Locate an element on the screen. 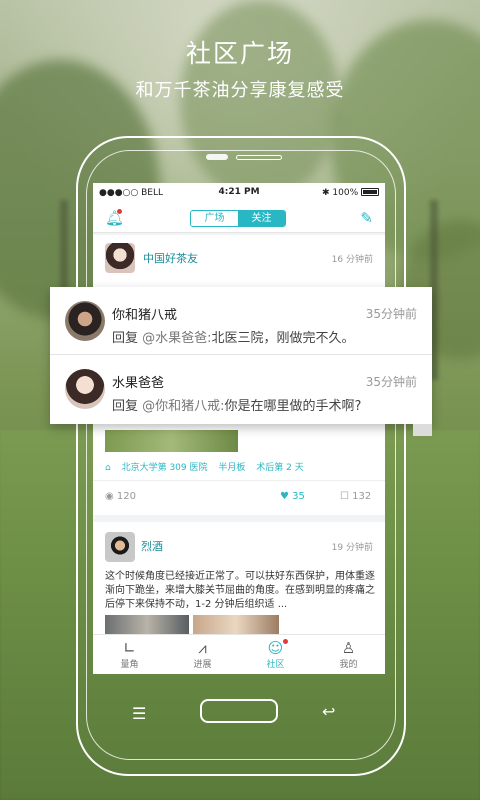  community-icon: ☺ is located at coordinates (275, 648).